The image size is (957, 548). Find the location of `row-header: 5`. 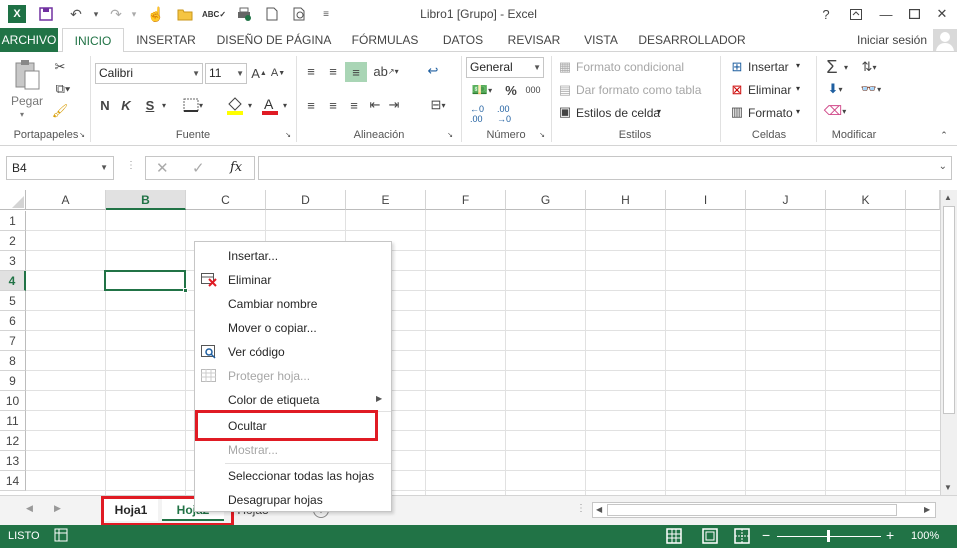

row-header: 5 is located at coordinates (13, 301).